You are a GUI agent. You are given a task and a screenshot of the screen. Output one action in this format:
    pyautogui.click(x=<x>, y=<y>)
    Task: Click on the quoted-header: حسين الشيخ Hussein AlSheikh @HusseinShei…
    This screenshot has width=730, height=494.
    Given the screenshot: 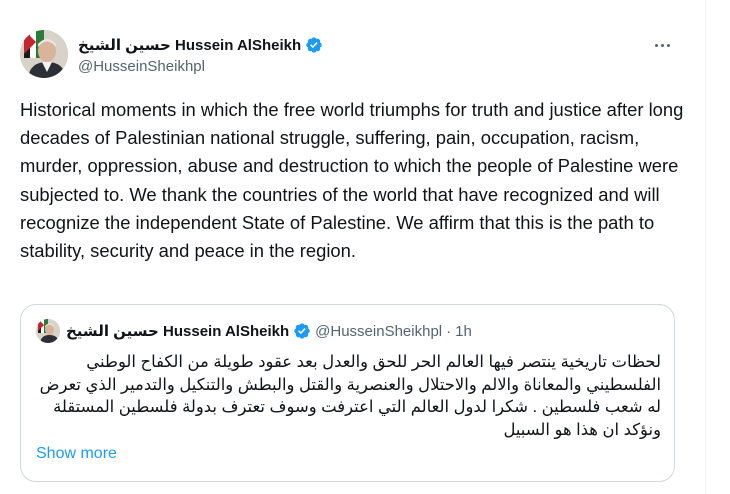 What is the action you would take?
    pyautogui.click(x=364, y=331)
    